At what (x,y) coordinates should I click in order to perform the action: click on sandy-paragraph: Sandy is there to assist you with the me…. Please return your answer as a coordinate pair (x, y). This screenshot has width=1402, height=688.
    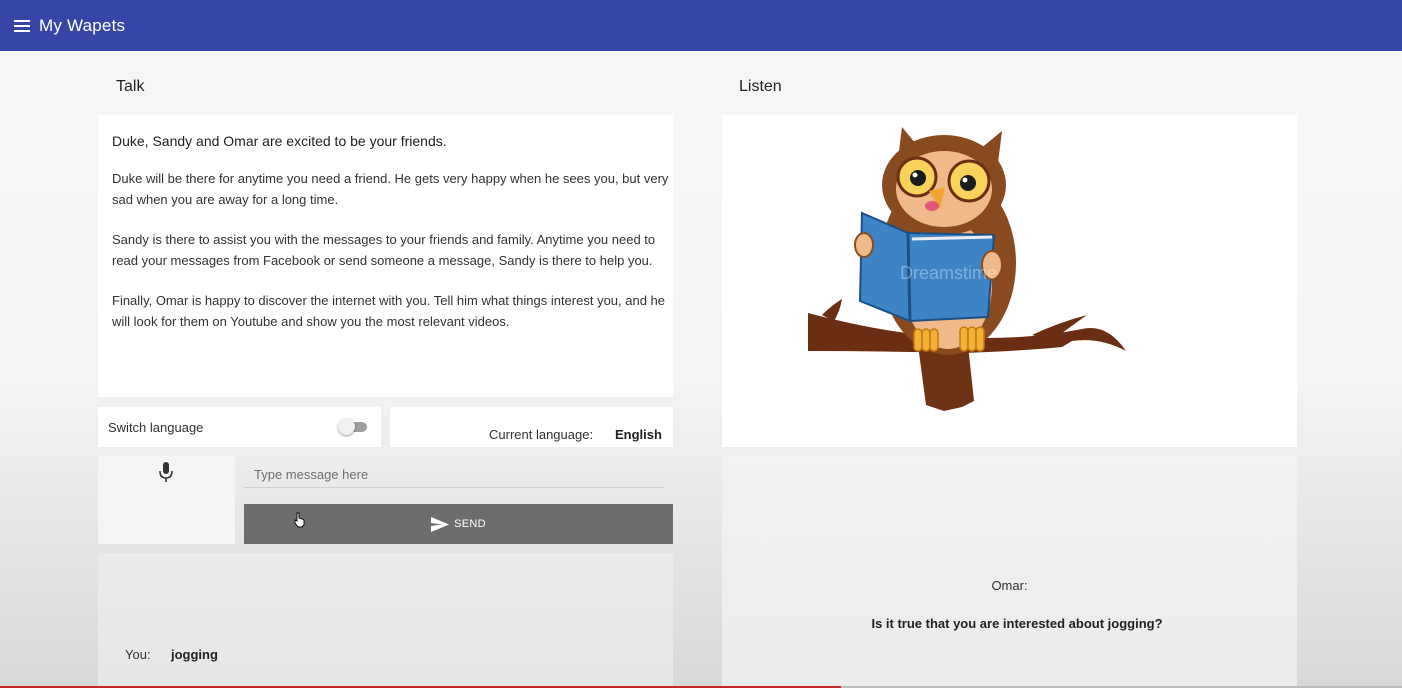
    Looking at the image, I should click on (384, 250).